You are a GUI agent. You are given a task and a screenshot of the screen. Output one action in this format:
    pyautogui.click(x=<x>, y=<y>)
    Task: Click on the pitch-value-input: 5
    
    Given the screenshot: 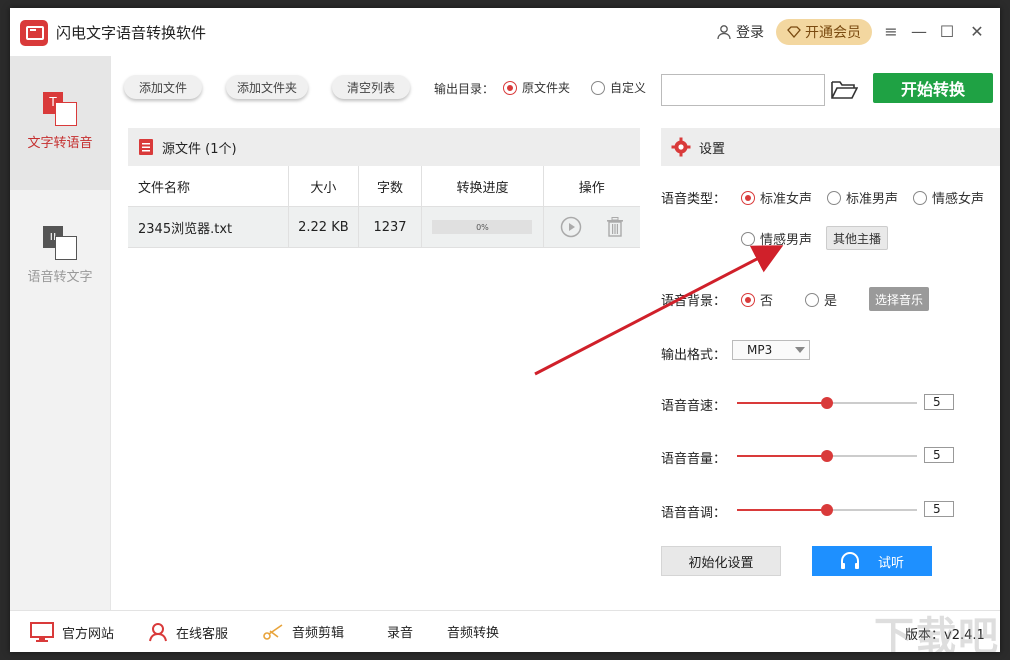 What is the action you would take?
    pyautogui.click(x=939, y=509)
    